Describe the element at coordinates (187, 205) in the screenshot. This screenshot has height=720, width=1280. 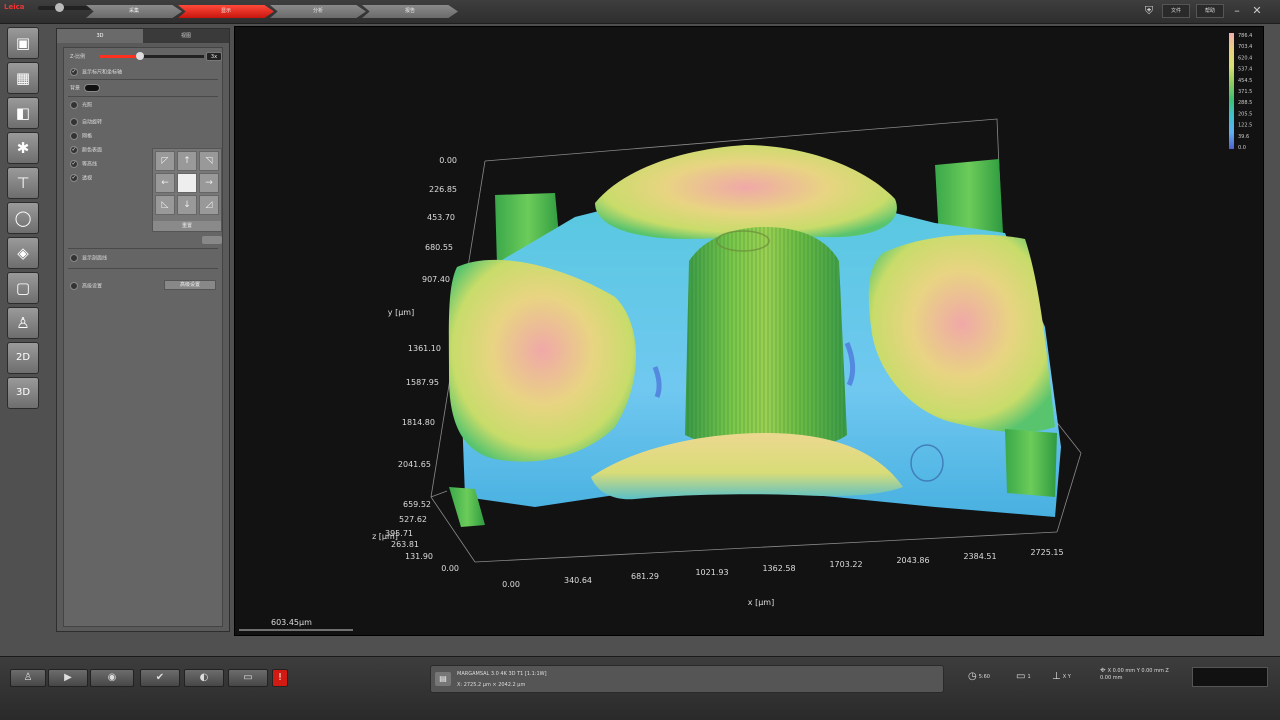
I see `arrow-down-icon: ↓` at that location.